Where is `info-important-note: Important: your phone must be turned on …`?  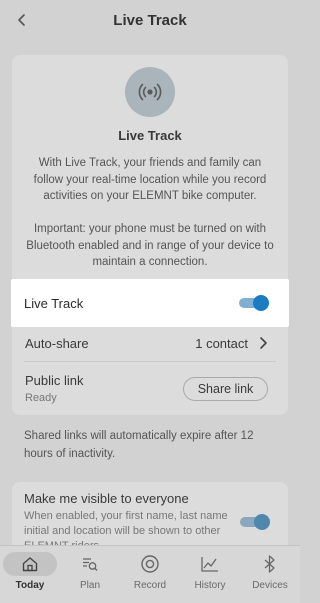 info-important-note: Important: your phone must be turned on … is located at coordinates (150, 245).